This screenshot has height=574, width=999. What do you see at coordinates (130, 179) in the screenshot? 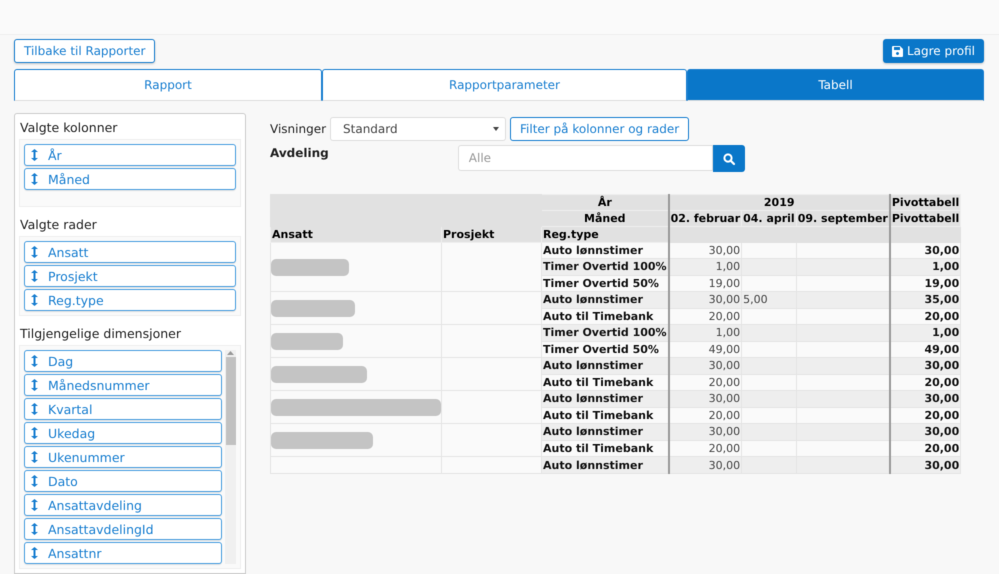
I see `dimension-item: Måned` at bounding box center [130, 179].